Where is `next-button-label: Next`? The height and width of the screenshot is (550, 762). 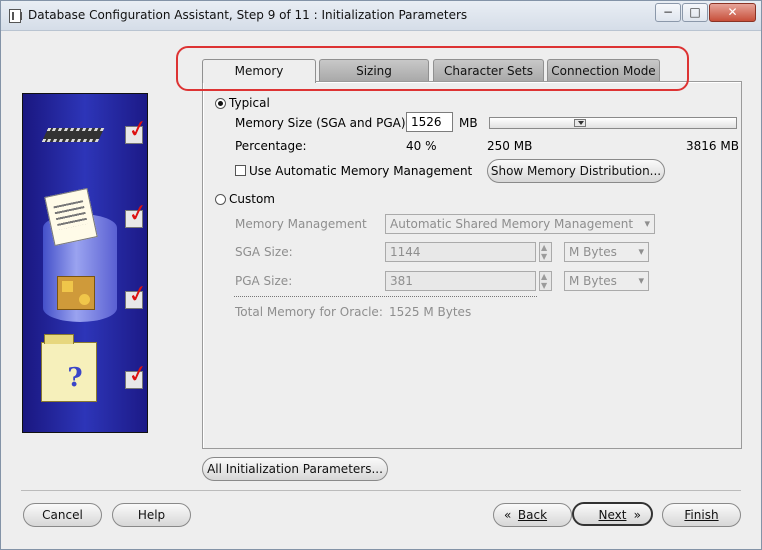 next-button-label: Next is located at coordinates (612, 515).